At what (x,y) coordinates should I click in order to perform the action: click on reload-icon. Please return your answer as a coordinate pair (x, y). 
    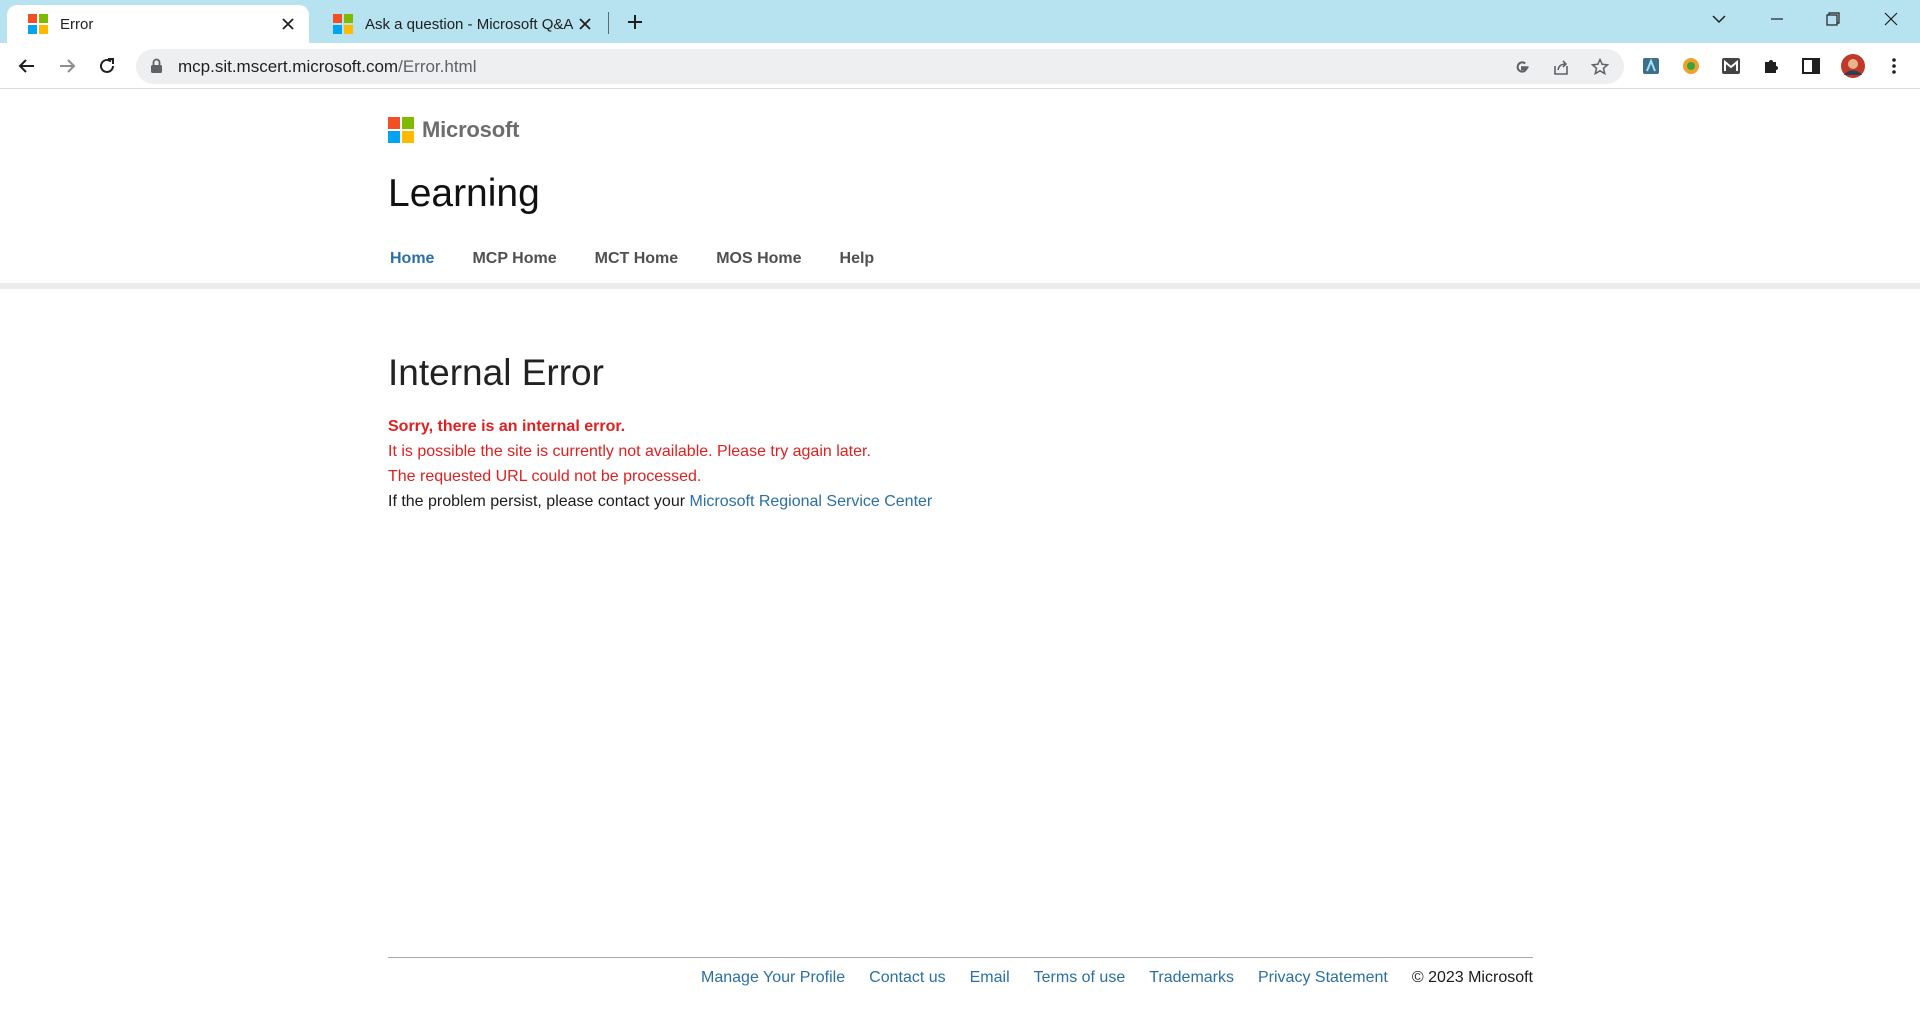
    Looking at the image, I should click on (107, 65).